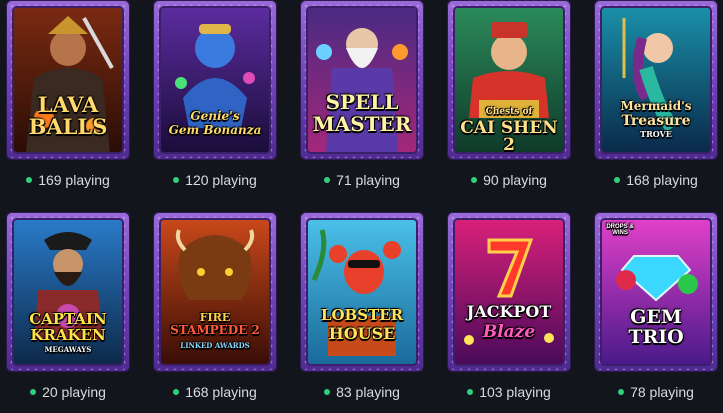 This screenshot has width=723, height=413. I want to click on caishen-art: Chests of CAI SHEN 2, so click(509, 80).